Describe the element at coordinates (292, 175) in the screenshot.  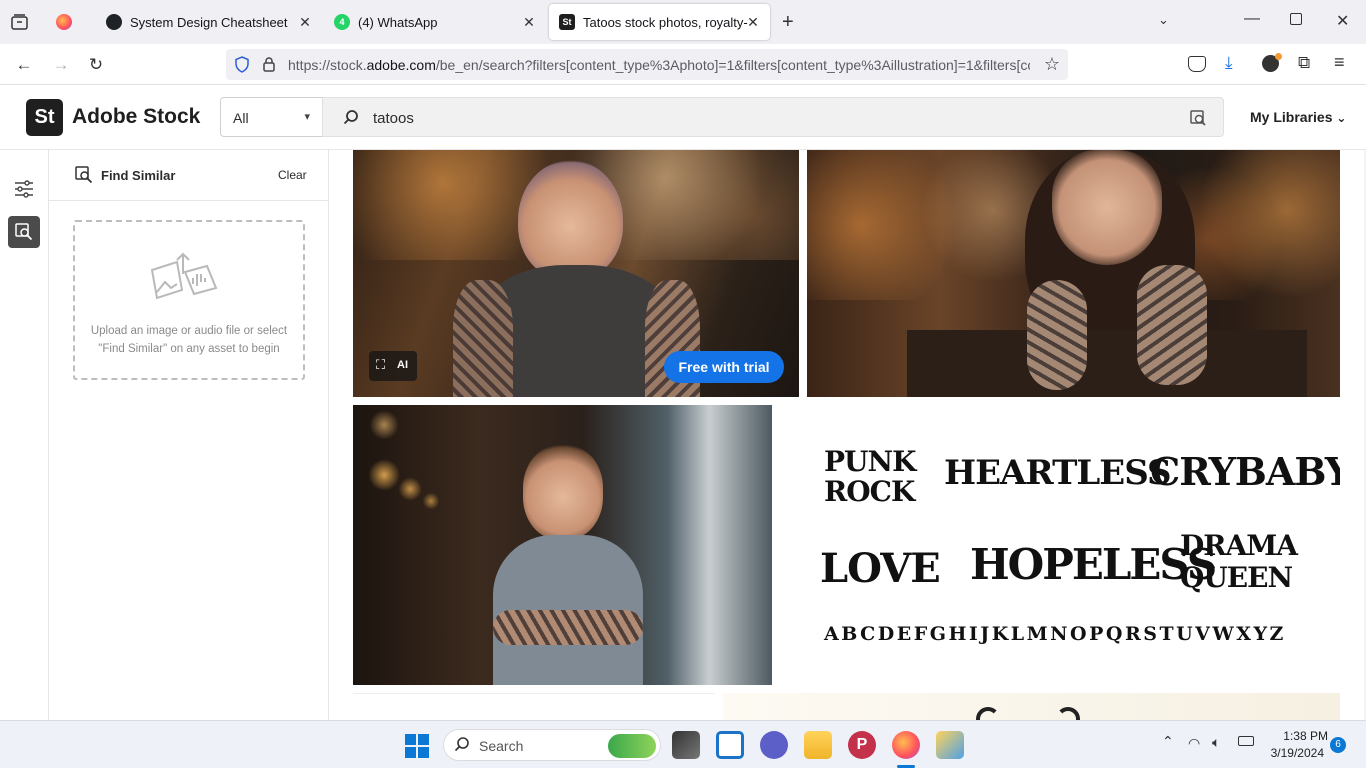
I see `clear-button: Clear` at that location.